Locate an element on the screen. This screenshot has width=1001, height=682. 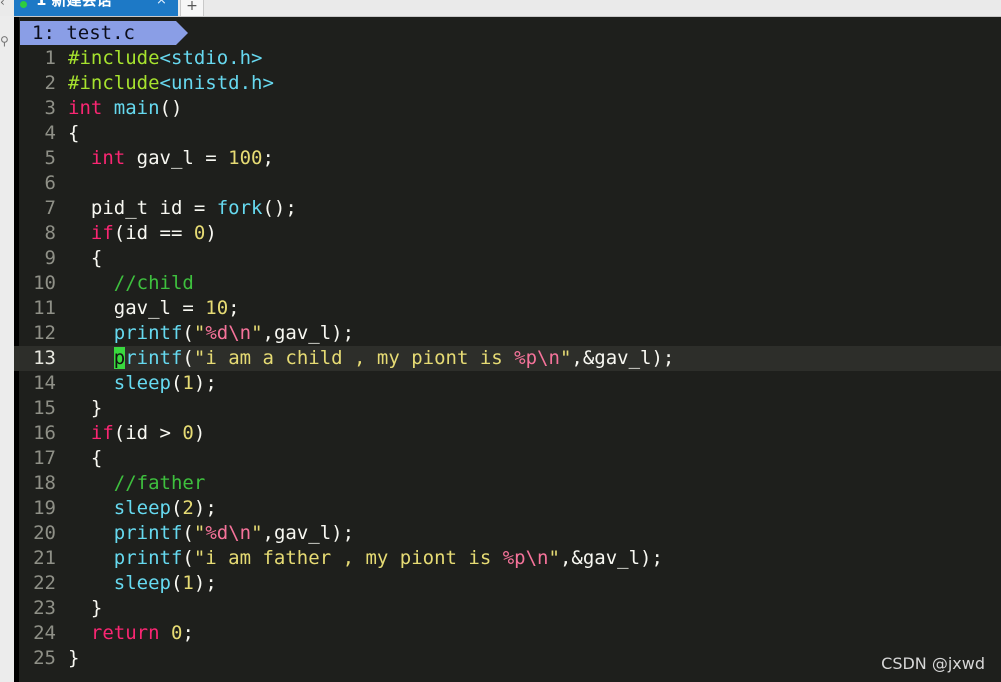
code-line: 1 #include<stdio.h> is located at coordinates (507, 58).